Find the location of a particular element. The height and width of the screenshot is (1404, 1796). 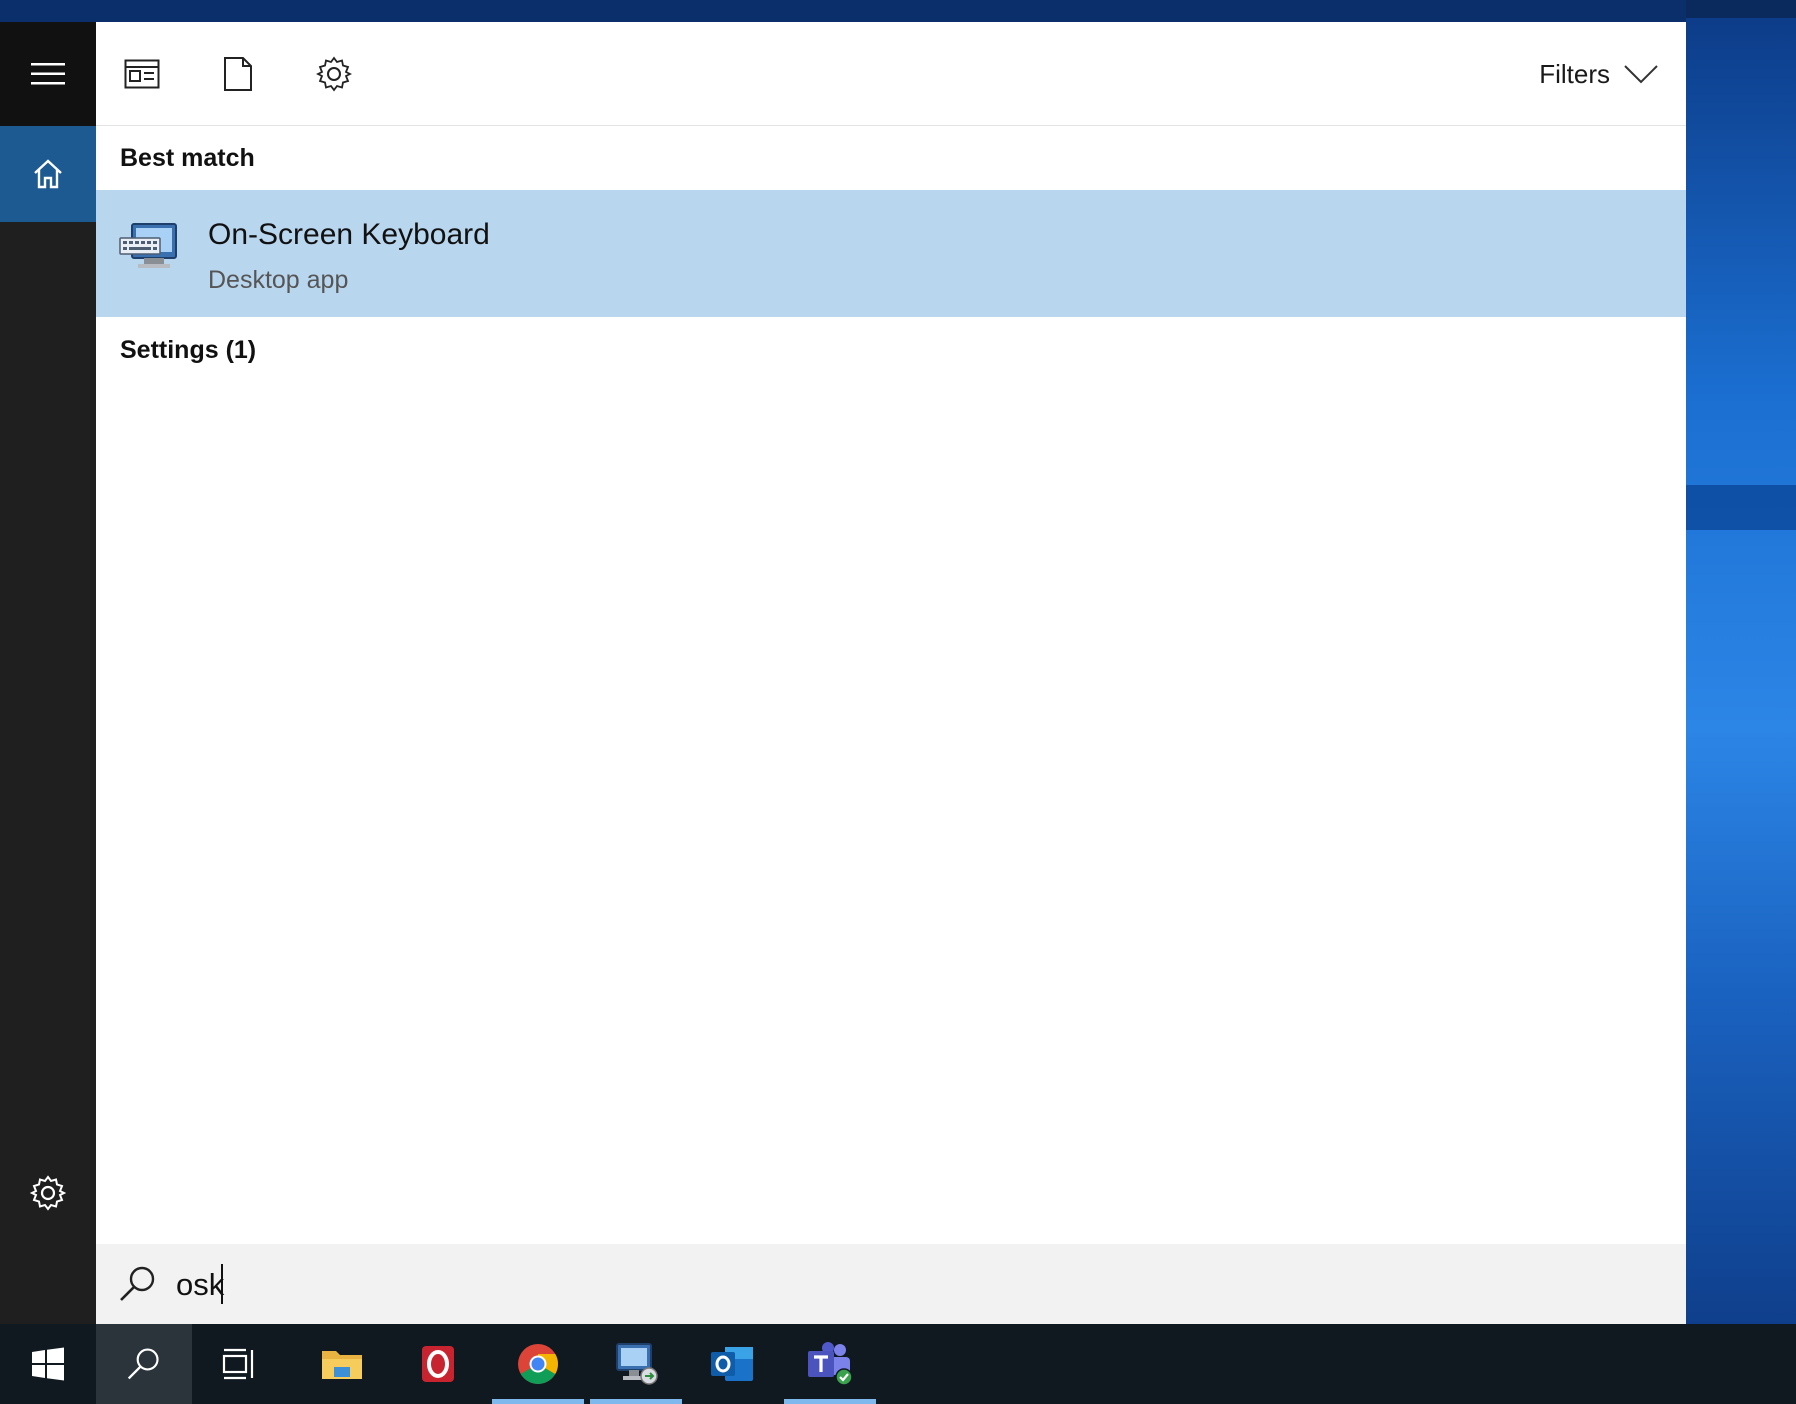

outlook-button is located at coordinates (732, 1364).